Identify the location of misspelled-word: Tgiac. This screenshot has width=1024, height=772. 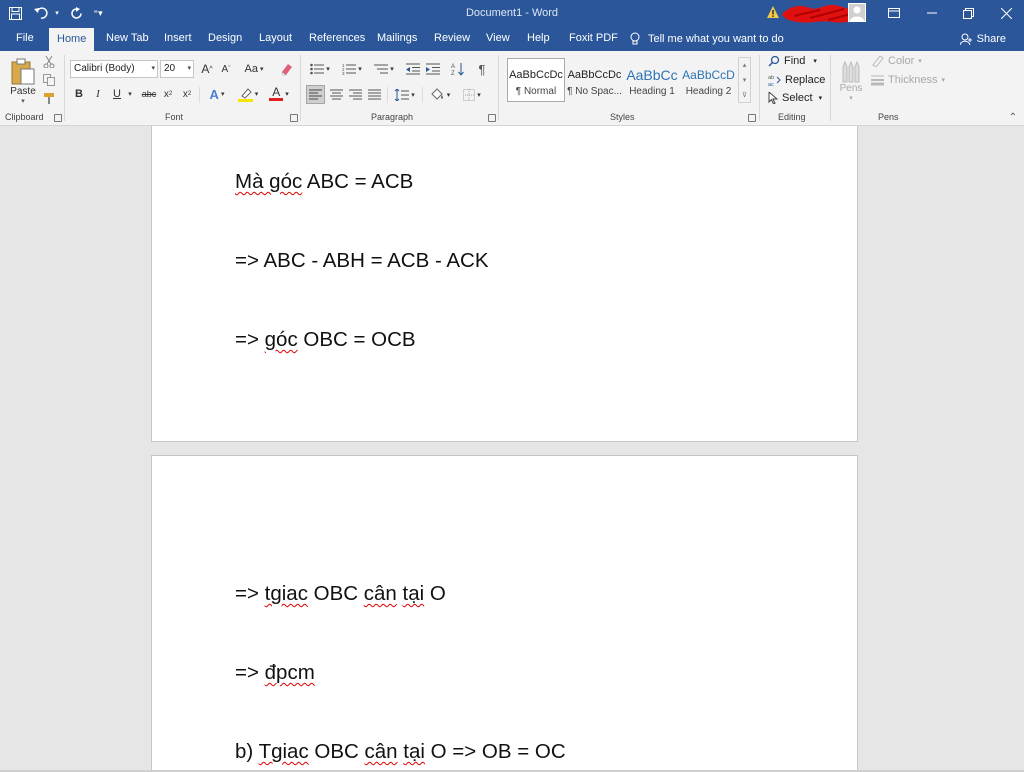
(284, 751).